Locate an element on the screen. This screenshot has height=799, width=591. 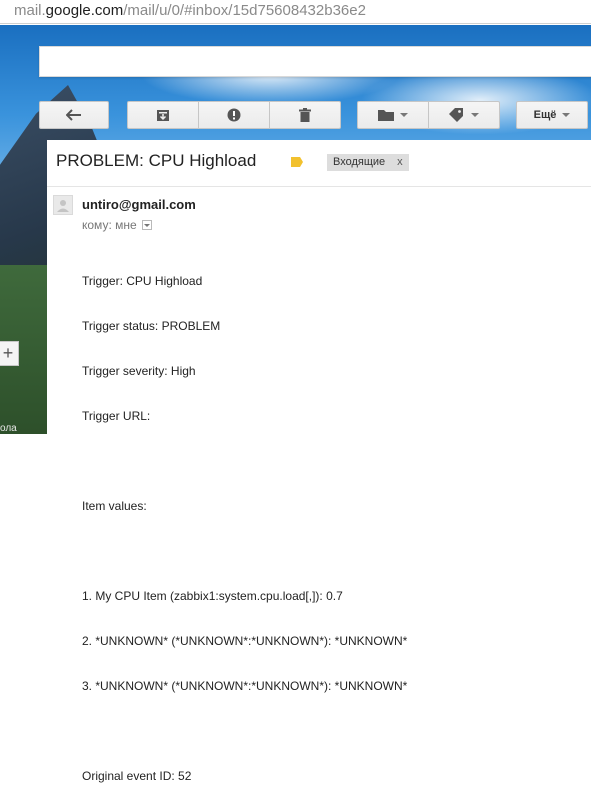
url-host: google.com is located at coordinates (84, 10).